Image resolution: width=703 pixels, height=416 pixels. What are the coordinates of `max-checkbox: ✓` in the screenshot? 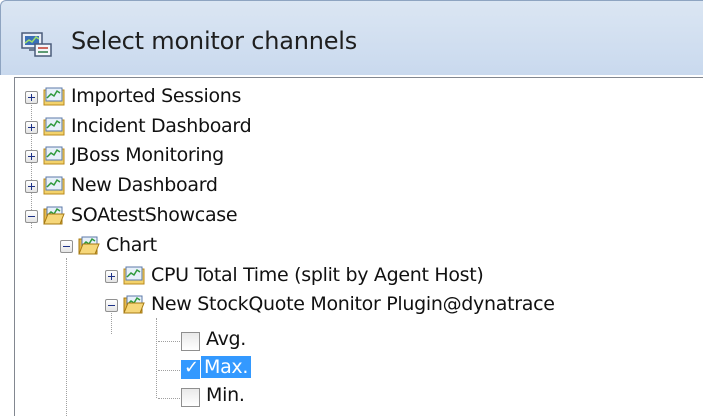 It's located at (190, 368).